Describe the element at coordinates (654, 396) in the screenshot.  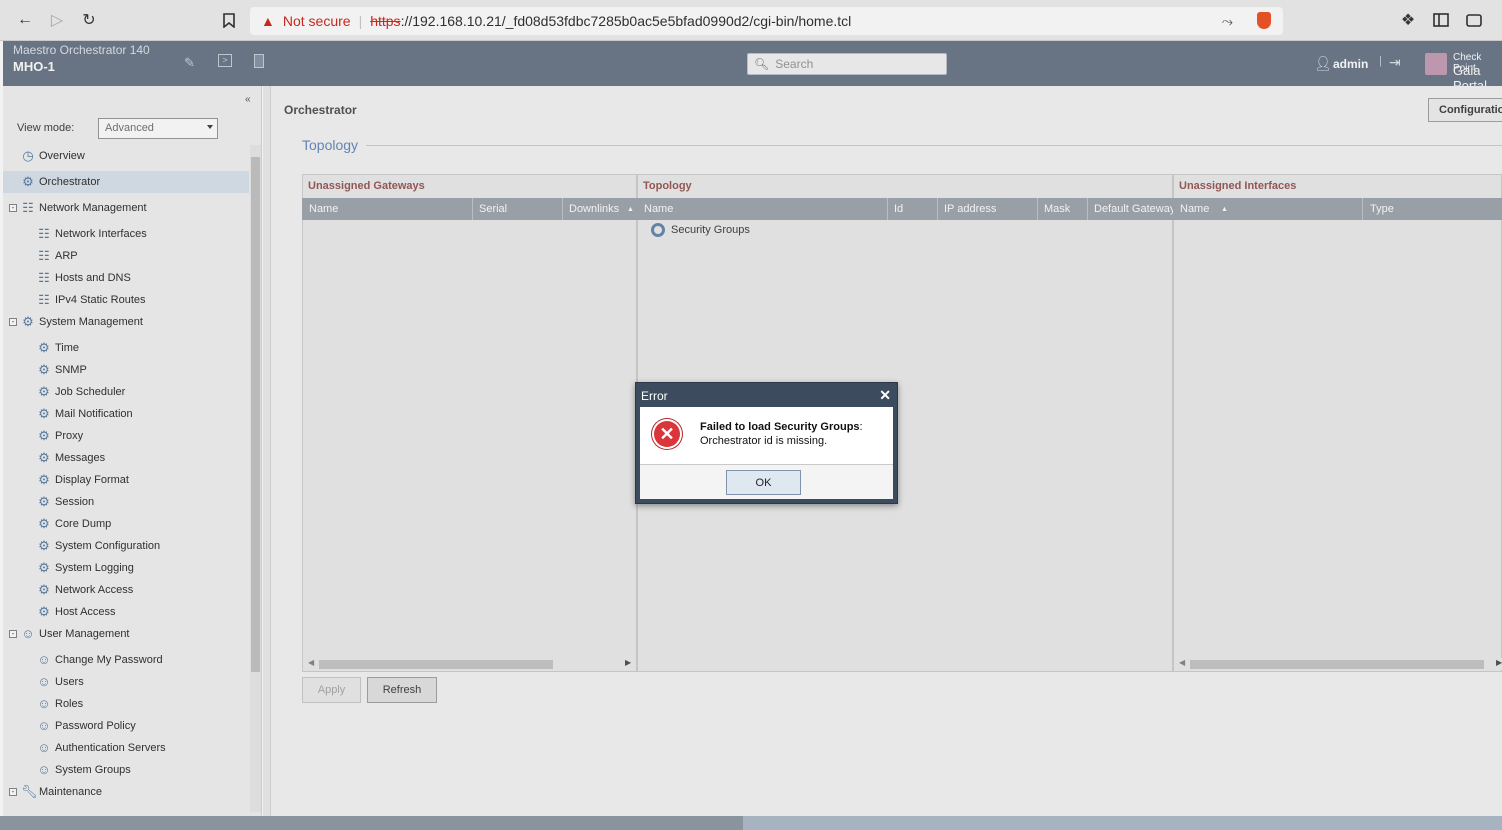
I see `dialog-title: Error` at that location.